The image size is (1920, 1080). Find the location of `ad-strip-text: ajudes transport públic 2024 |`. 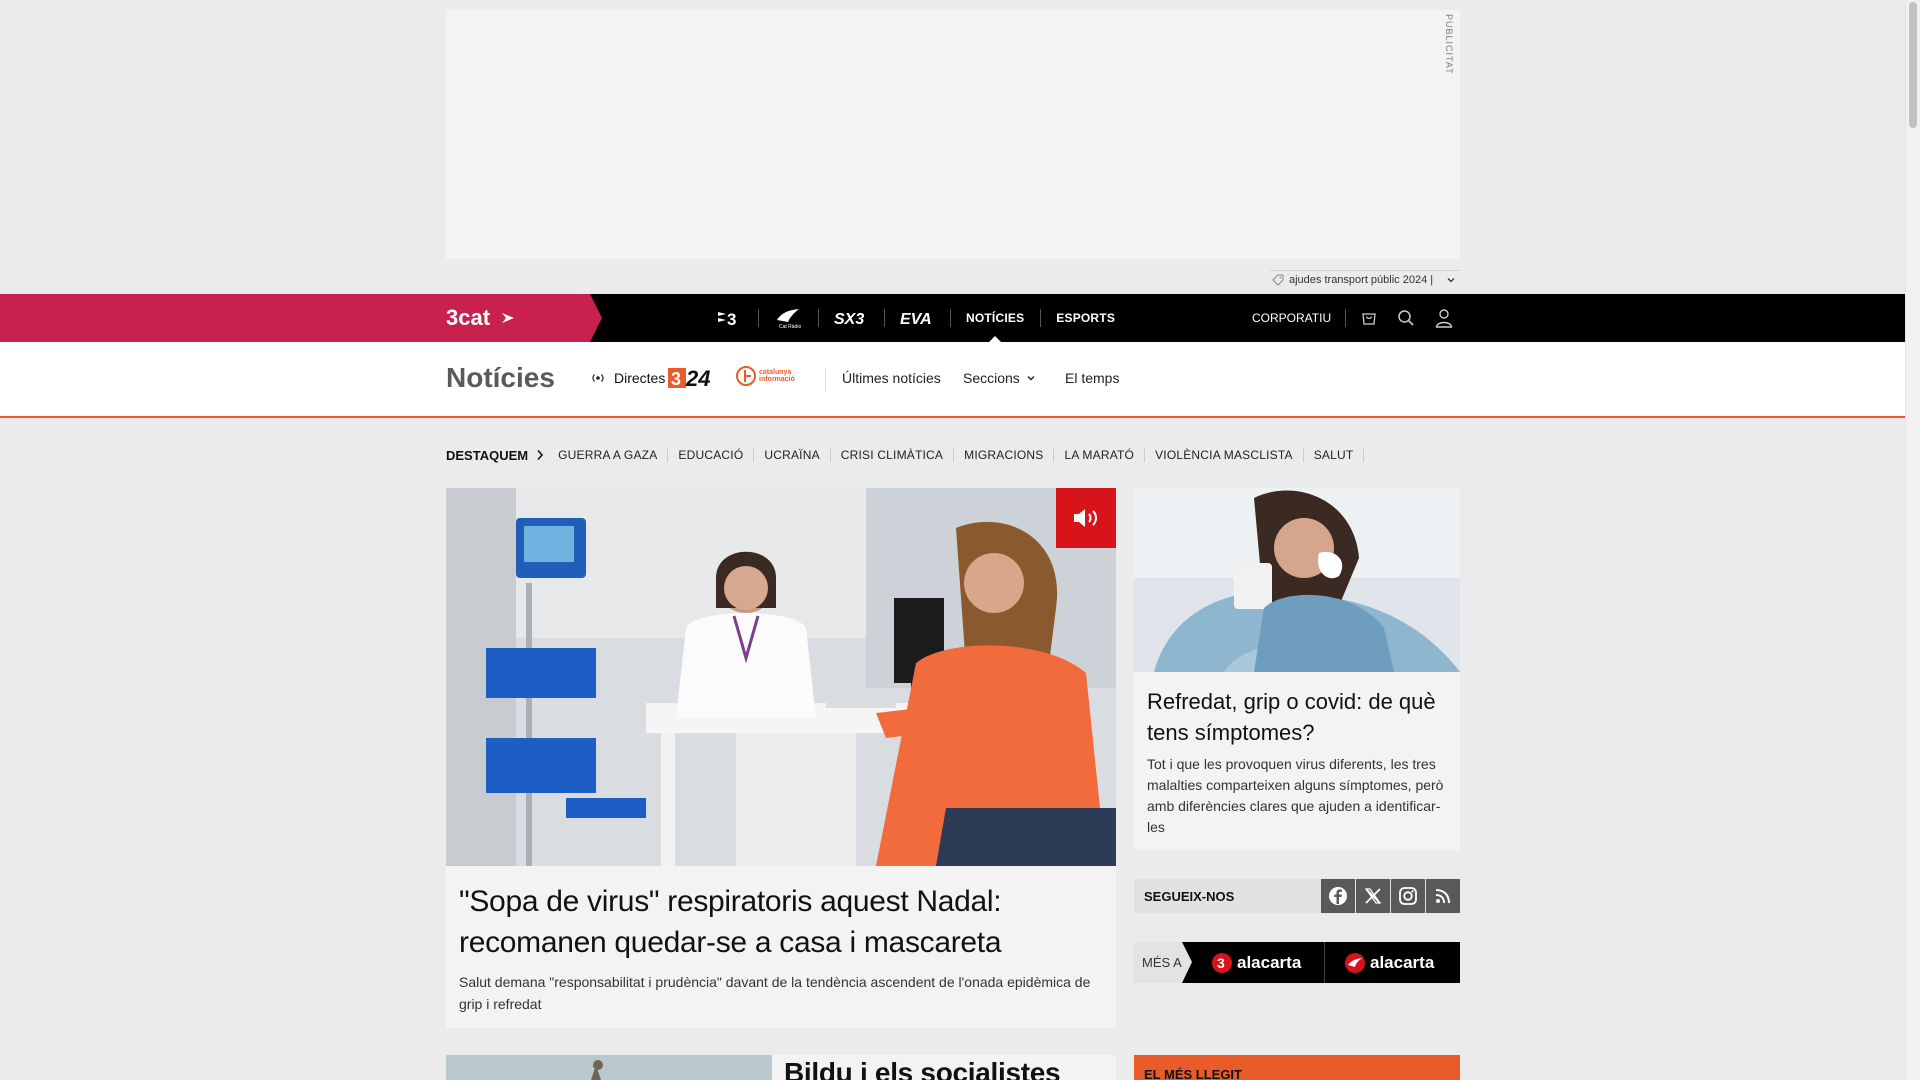

ad-strip-text: ajudes transport públic 2024 | is located at coordinates (1361, 279).